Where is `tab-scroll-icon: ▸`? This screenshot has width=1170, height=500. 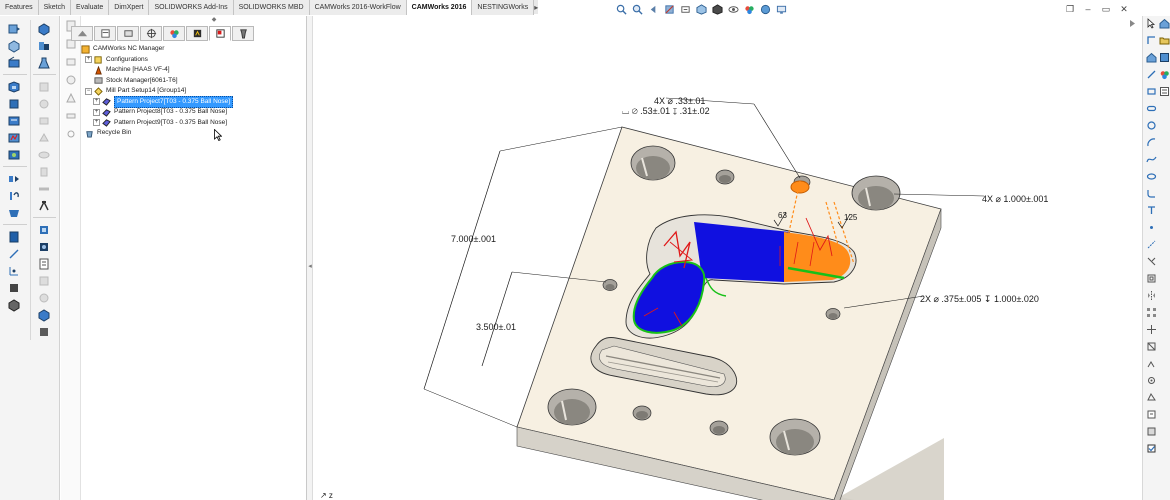 tab-scroll-icon: ▸ is located at coordinates (536, 7).